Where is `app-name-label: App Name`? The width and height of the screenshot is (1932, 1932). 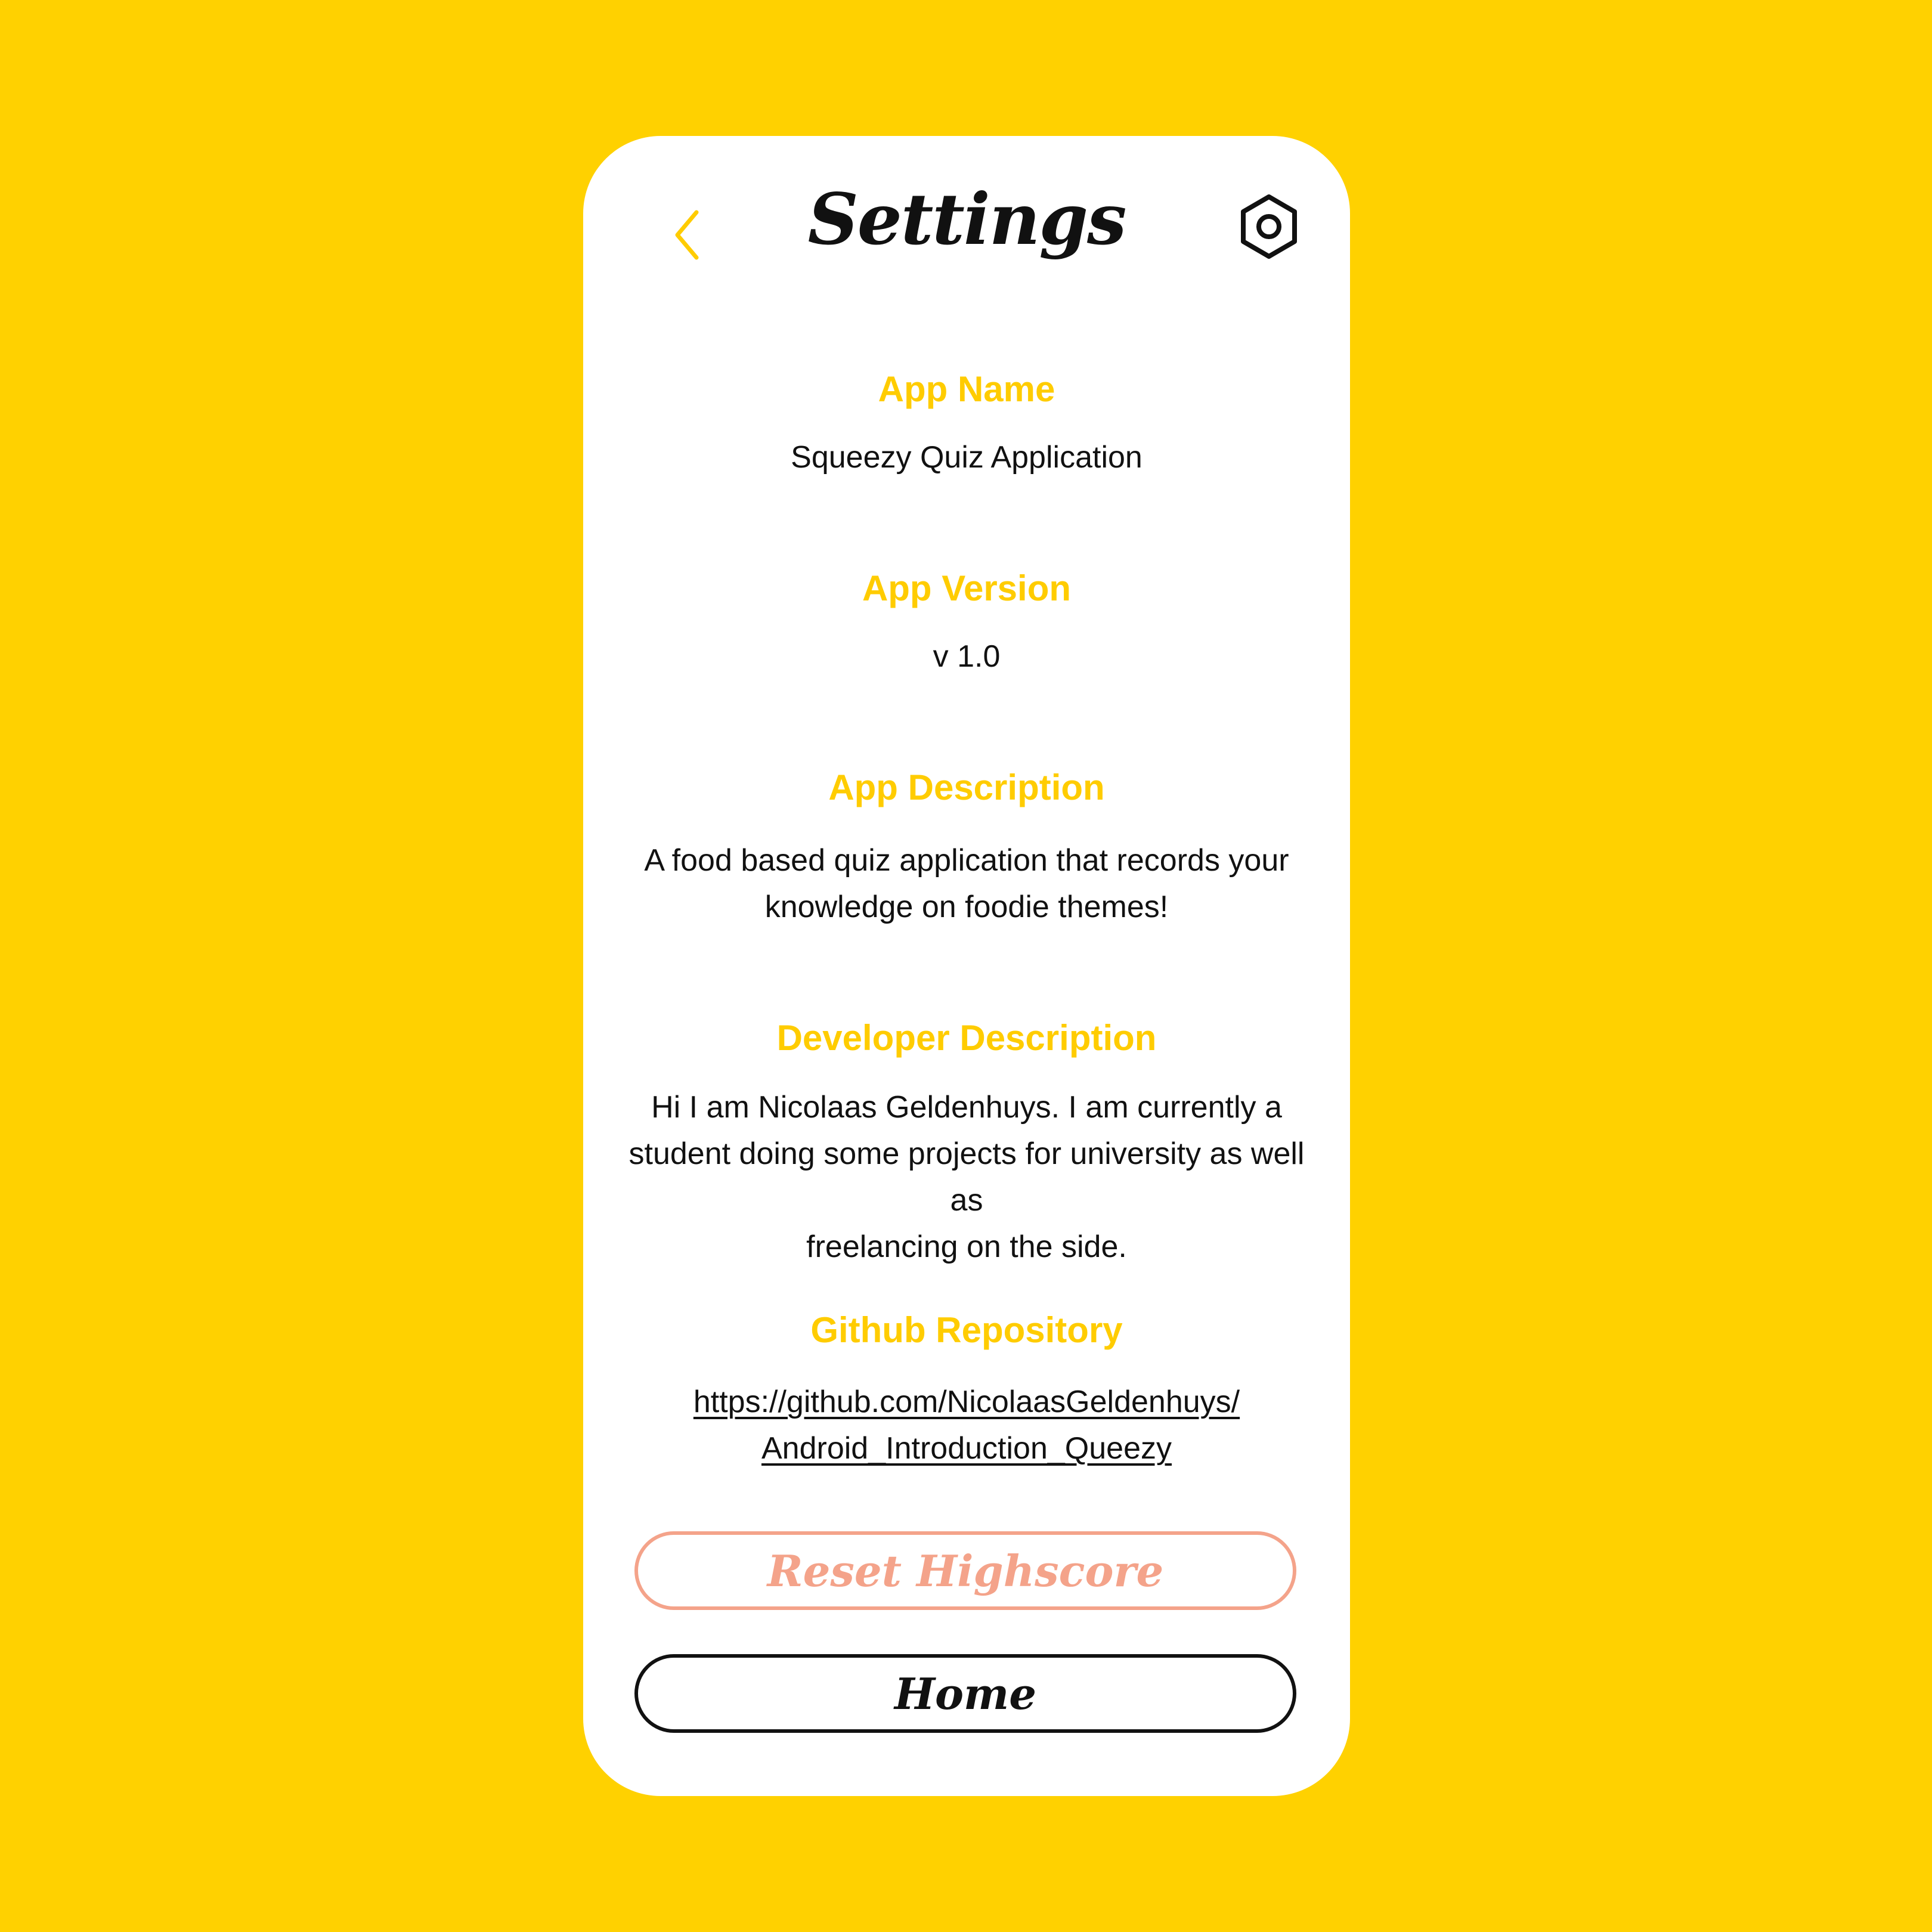
app-name-label: App Name is located at coordinates (967, 389).